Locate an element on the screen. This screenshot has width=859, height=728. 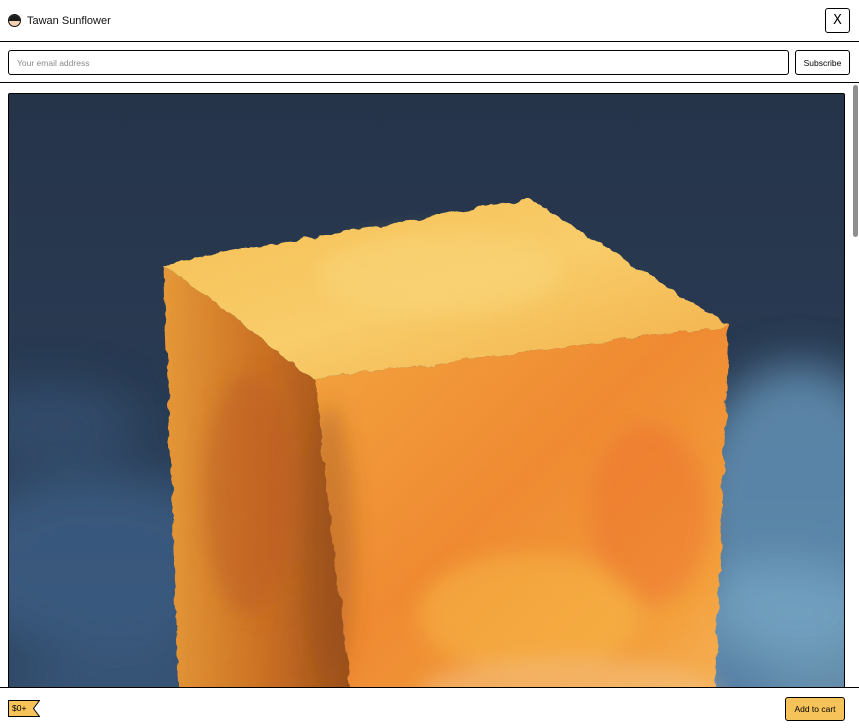
header-bar: Tawan Sunflower X is located at coordinates (429, 21).